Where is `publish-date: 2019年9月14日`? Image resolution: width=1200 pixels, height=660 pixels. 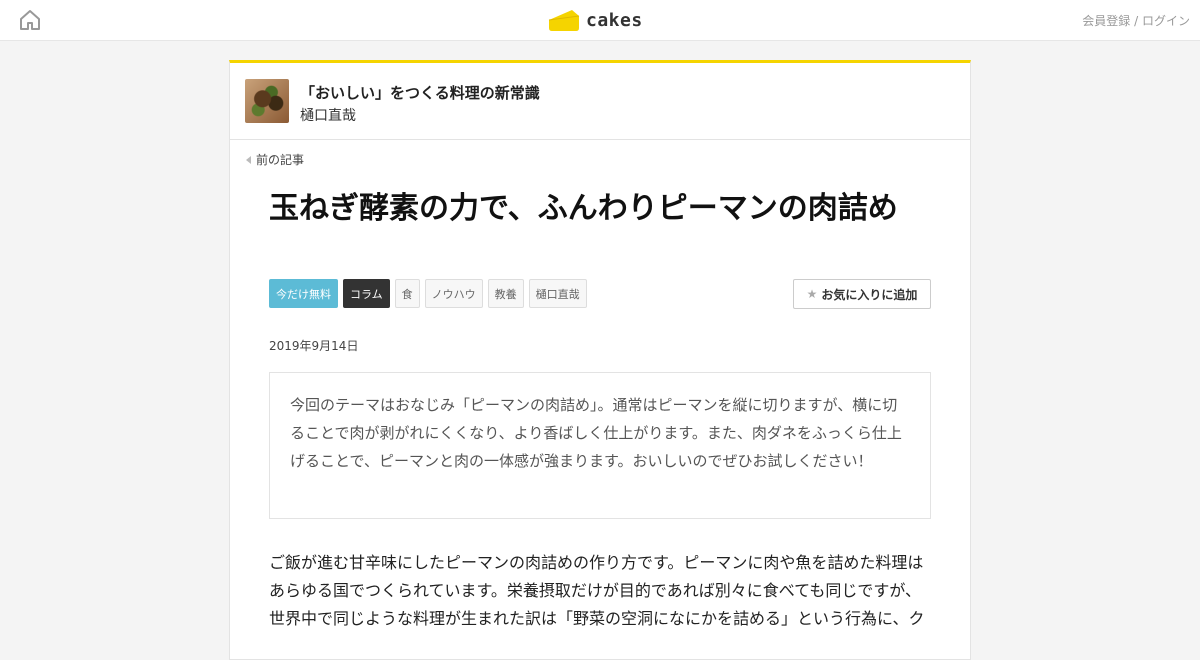 publish-date: 2019年9月14日 is located at coordinates (314, 346).